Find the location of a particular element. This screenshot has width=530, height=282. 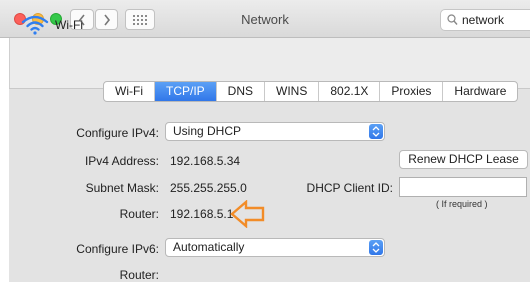

ipv4-address-value: 192.168.5.34 is located at coordinates (205, 161).